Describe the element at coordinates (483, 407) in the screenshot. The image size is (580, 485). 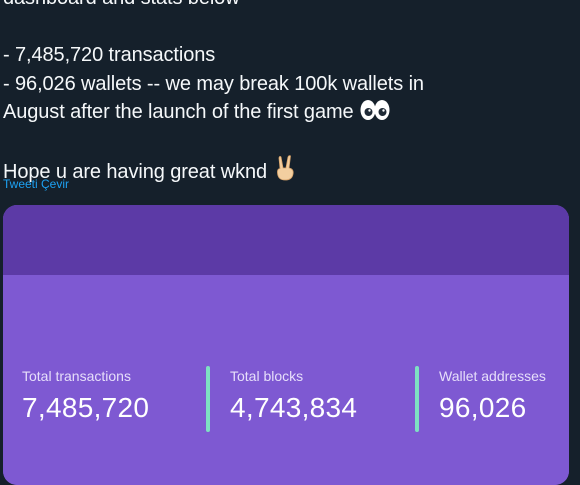
I see `stat-value: 96,026` at that location.